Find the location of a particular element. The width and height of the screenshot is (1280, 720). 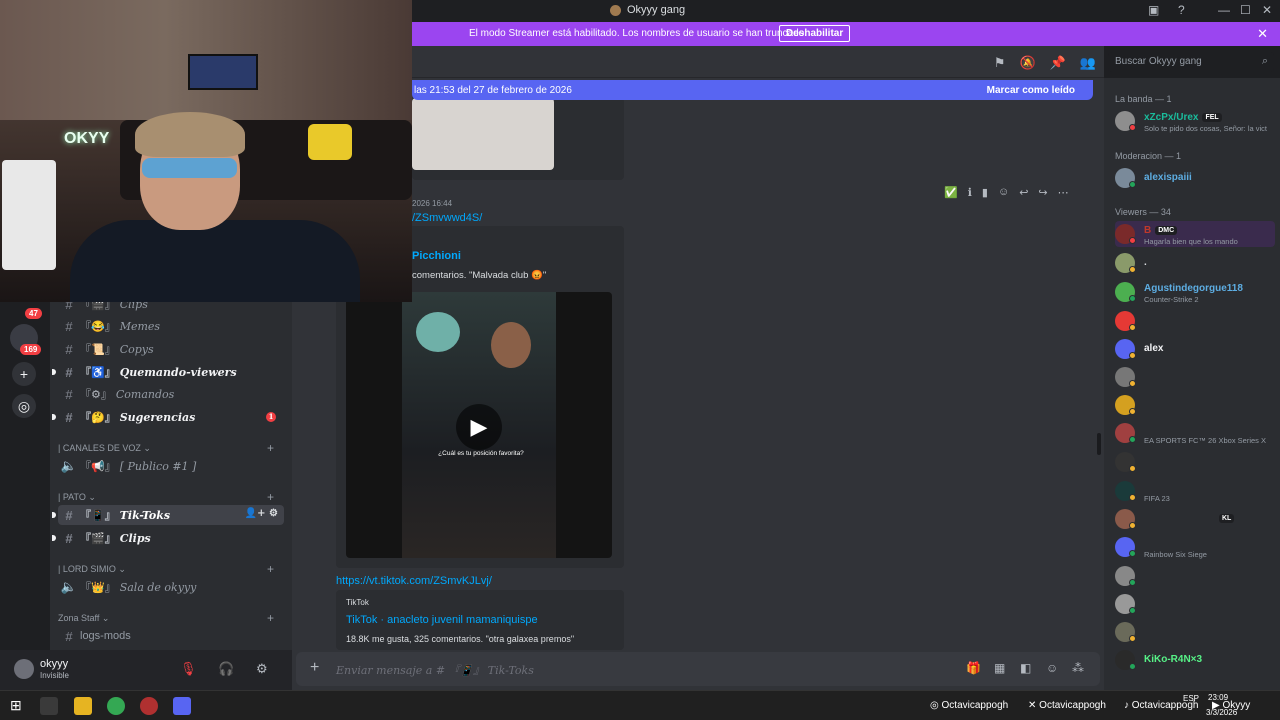

search-input: Buscar Okyyy gang ⌕ is located at coordinates (1191, 62).